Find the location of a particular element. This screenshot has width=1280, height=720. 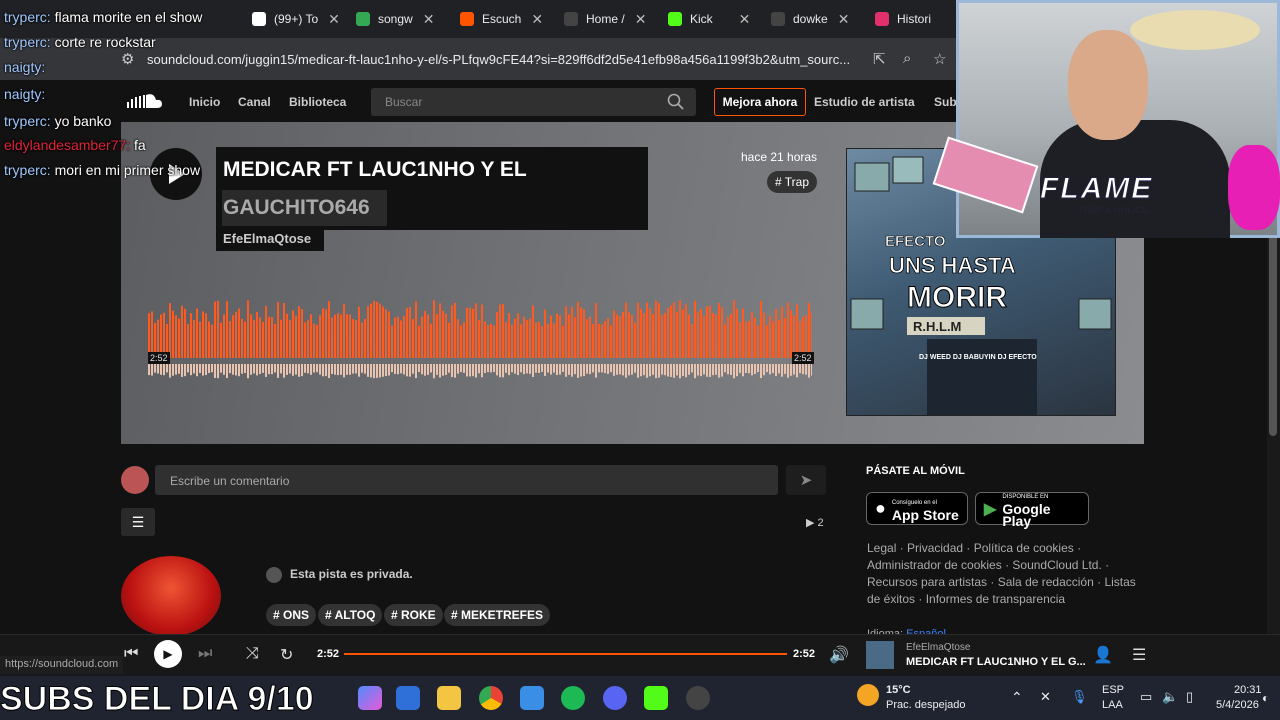

tab-4: Home / ✕ is located at coordinates (605, 19).